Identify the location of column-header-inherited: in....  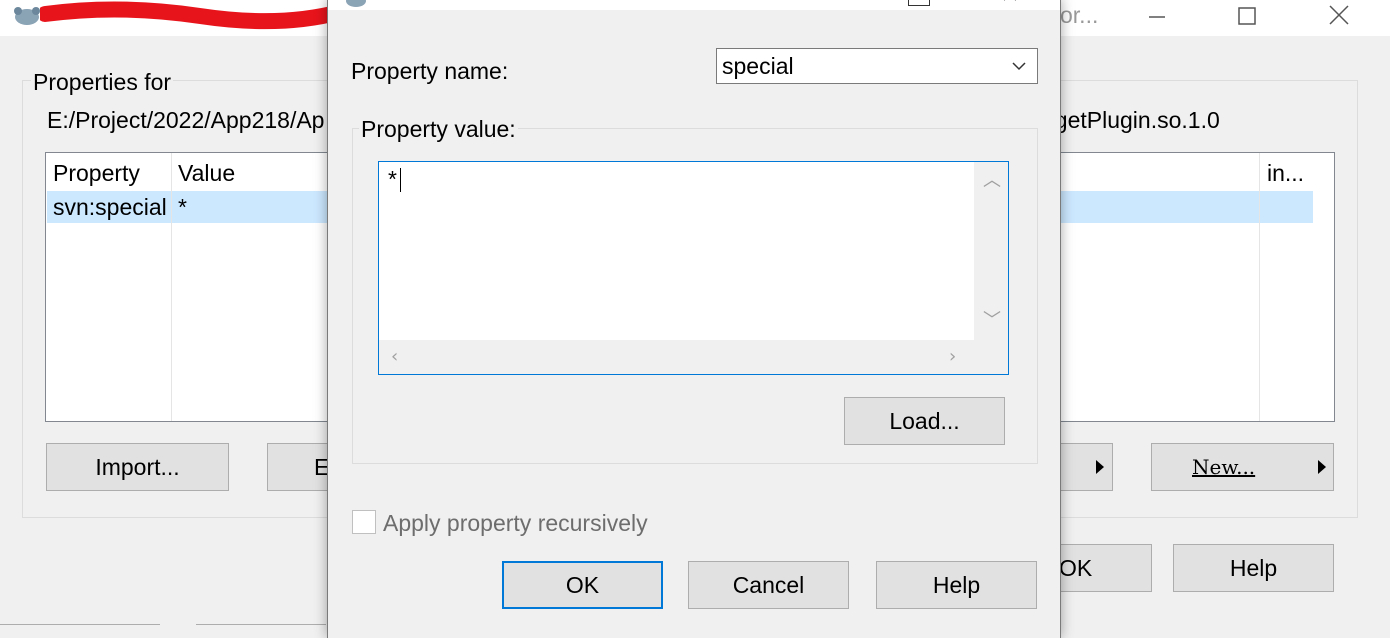
(1285, 173).